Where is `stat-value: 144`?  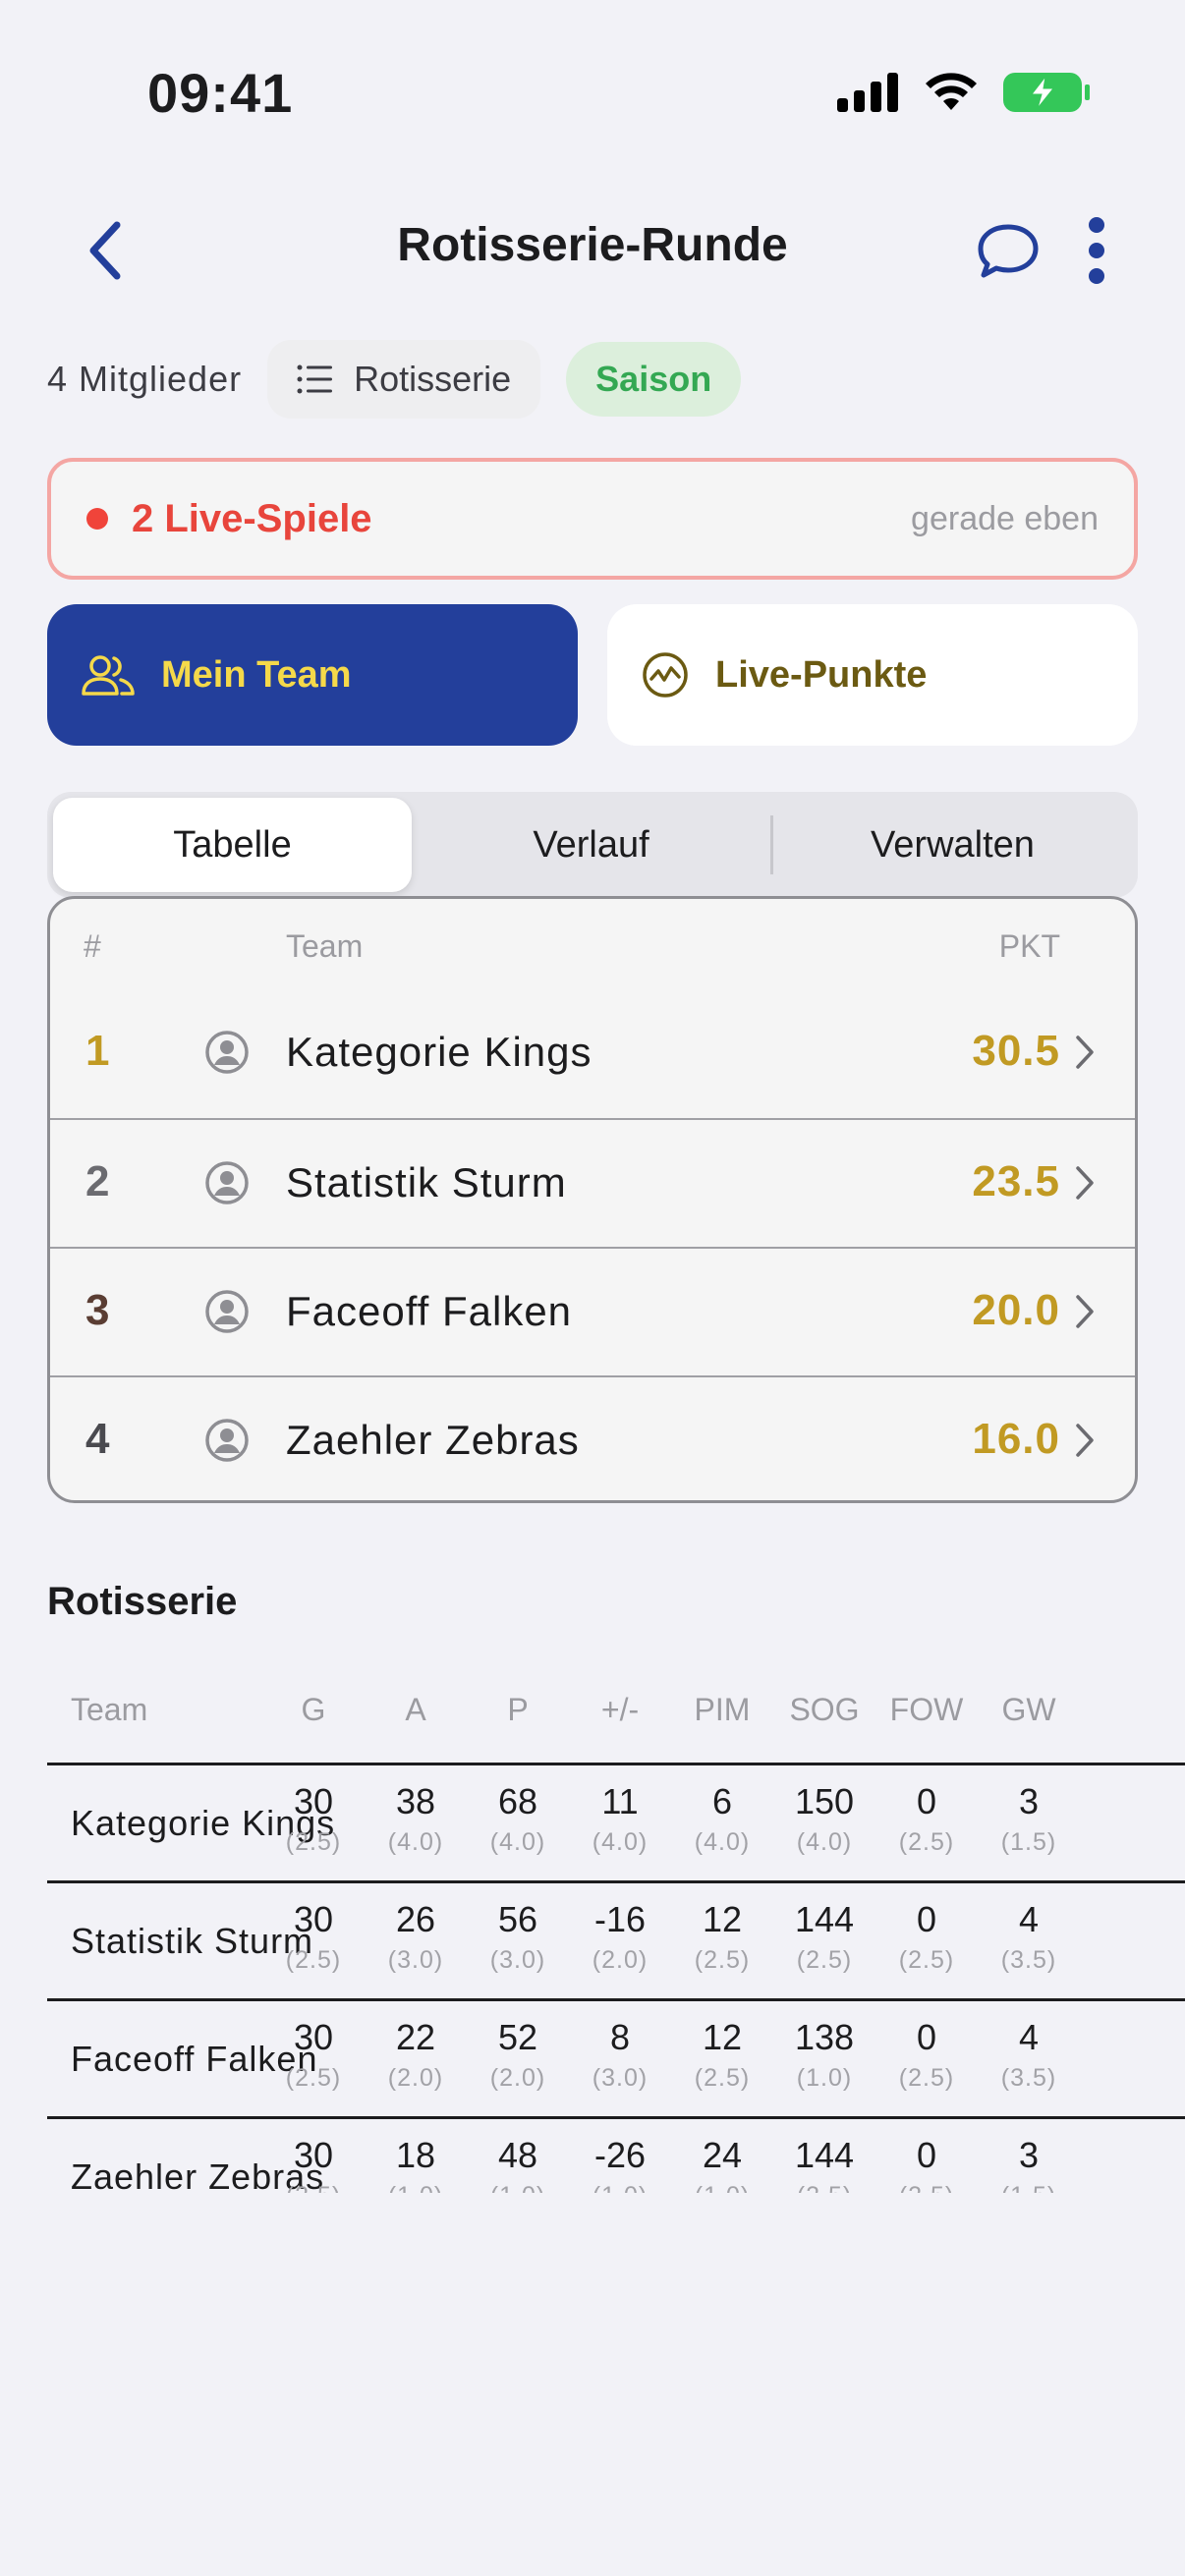 stat-value: 144 is located at coordinates (825, 2155).